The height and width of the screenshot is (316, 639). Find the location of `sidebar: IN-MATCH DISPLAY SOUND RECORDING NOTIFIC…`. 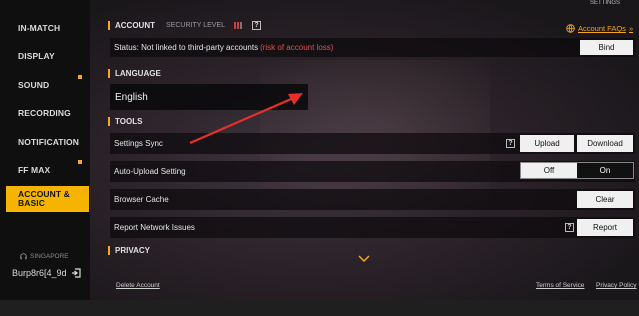

sidebar: IN-MATCH DISPLAY SOUND RECORDING NOTIFIC… is located at coordinates (45, 158).